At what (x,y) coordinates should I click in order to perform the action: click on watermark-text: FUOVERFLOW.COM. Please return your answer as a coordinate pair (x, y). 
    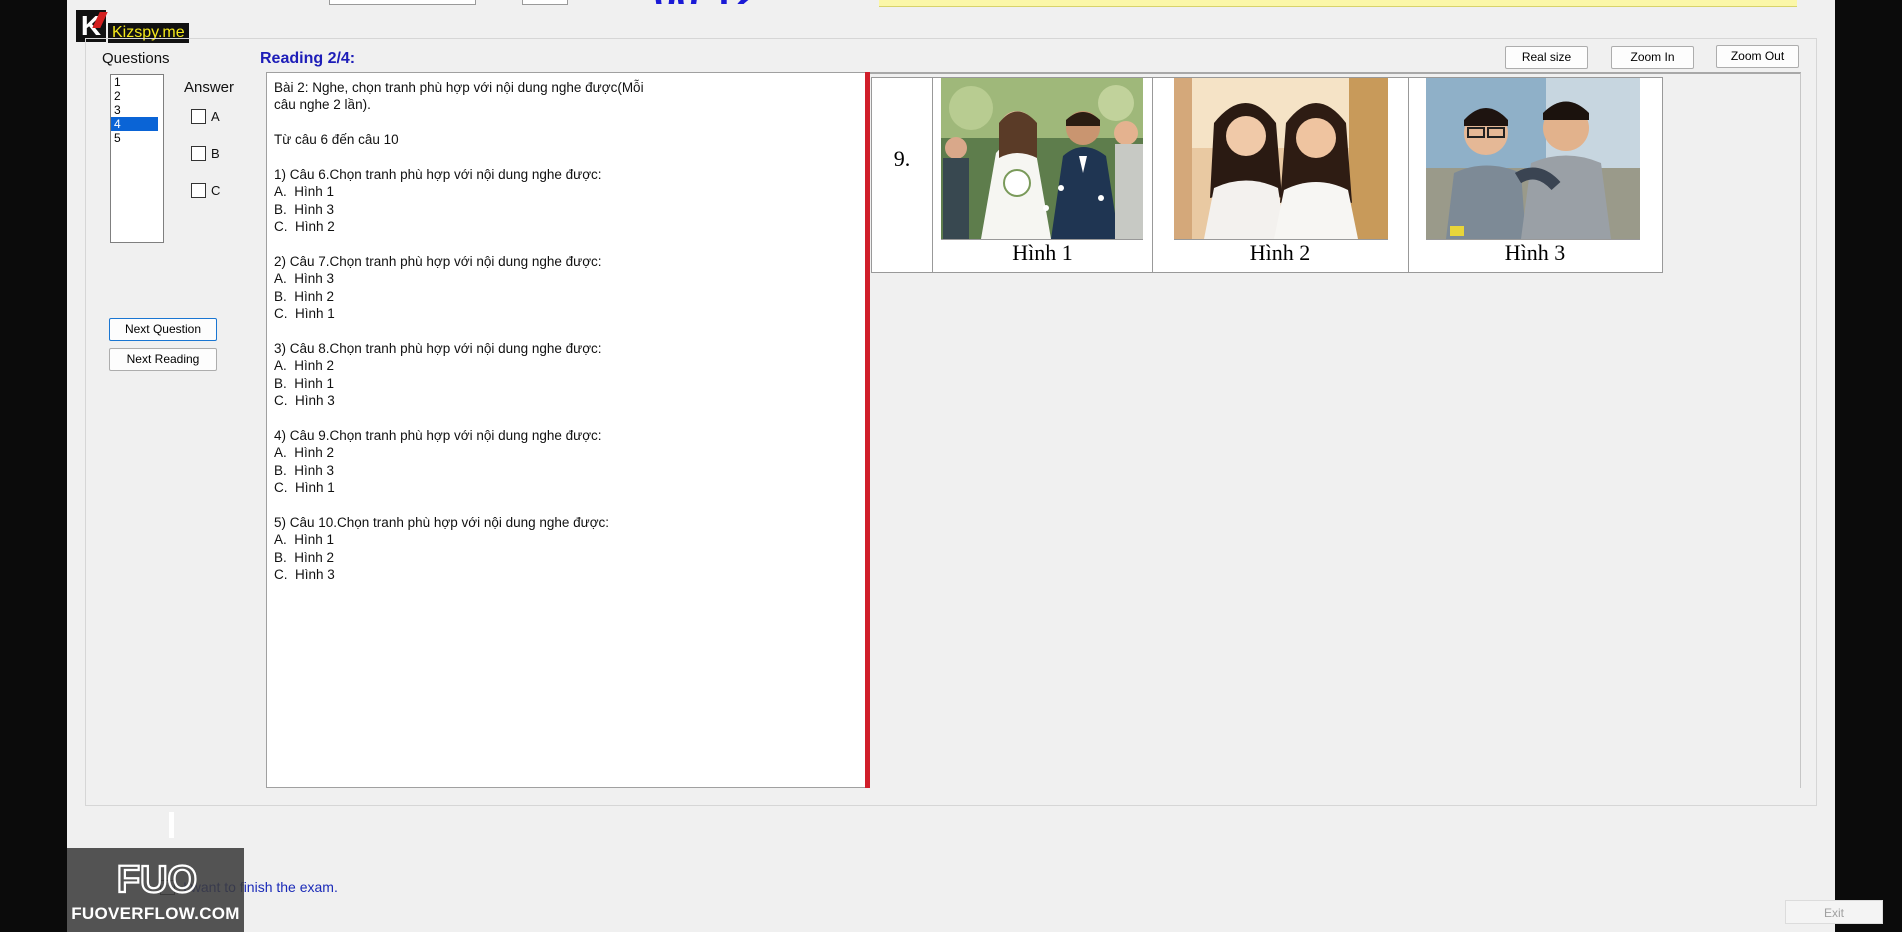
    Looking at the image, I should click on (155, 913).